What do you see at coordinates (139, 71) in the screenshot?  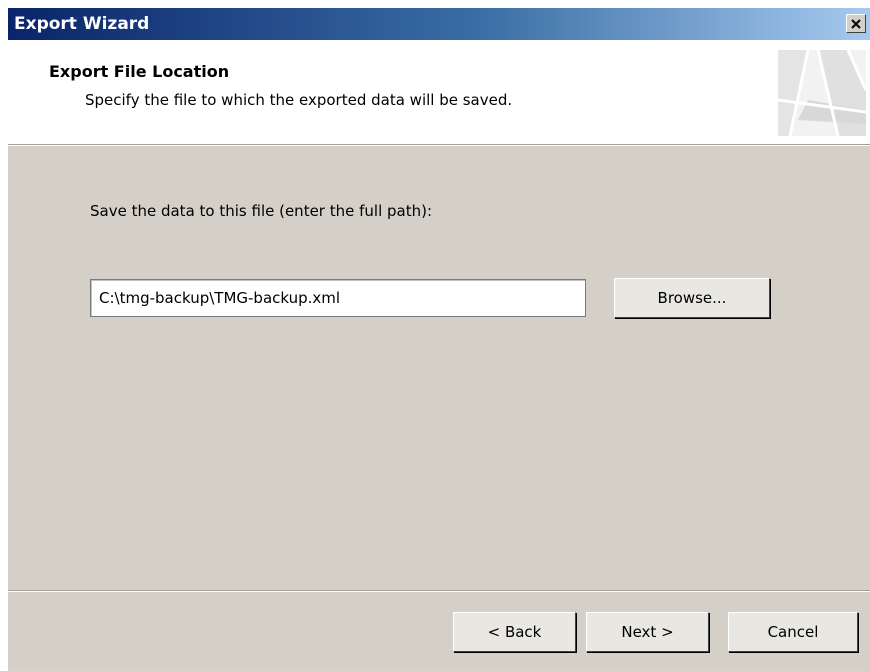 I see `page-title: Export File Location` at bounding box center [139, 71].